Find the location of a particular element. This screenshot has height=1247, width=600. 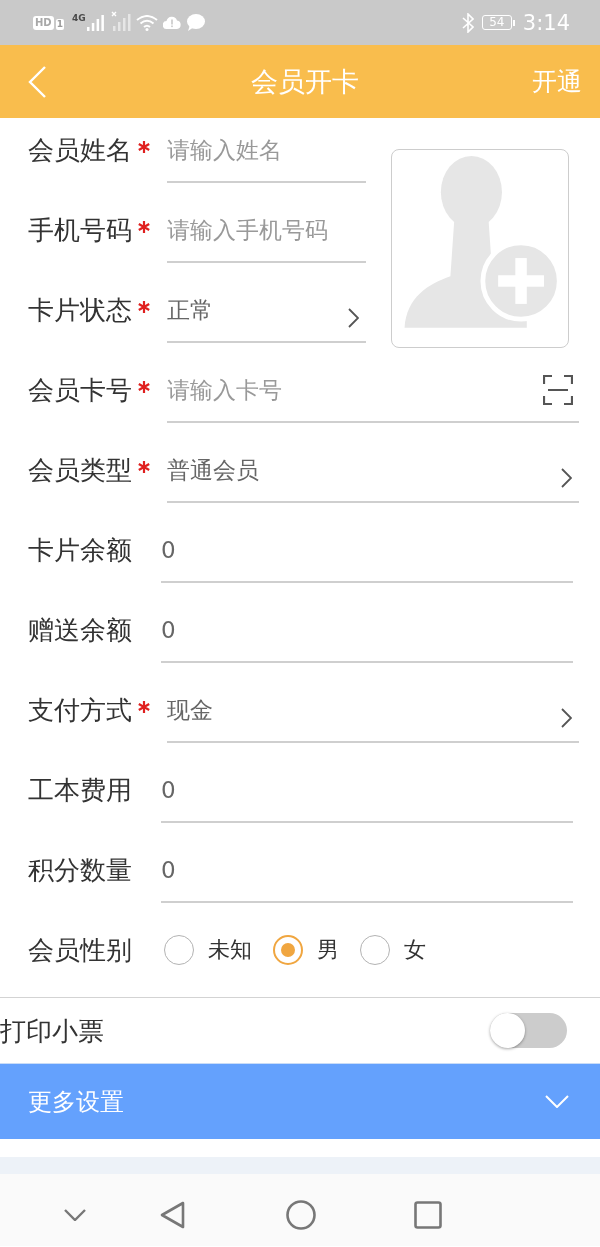

network-type: 4G is located at coordinates (78, 17).